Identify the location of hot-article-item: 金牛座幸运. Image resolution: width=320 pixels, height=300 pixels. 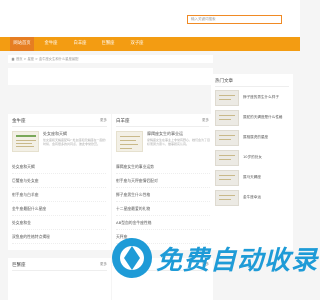
(255, 199).